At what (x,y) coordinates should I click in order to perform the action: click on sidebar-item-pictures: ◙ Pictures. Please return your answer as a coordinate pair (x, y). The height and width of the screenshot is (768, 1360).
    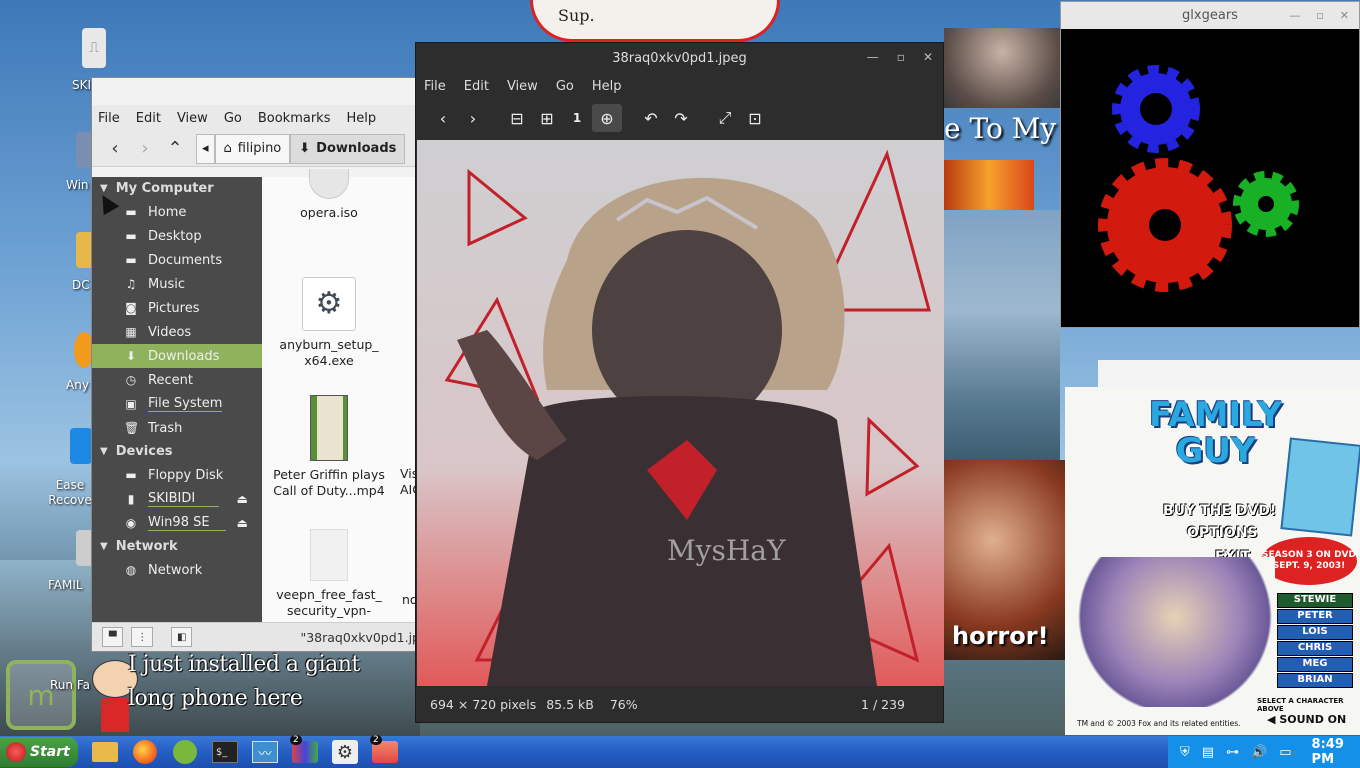
    Looking at the image, I should click on (177, 308).